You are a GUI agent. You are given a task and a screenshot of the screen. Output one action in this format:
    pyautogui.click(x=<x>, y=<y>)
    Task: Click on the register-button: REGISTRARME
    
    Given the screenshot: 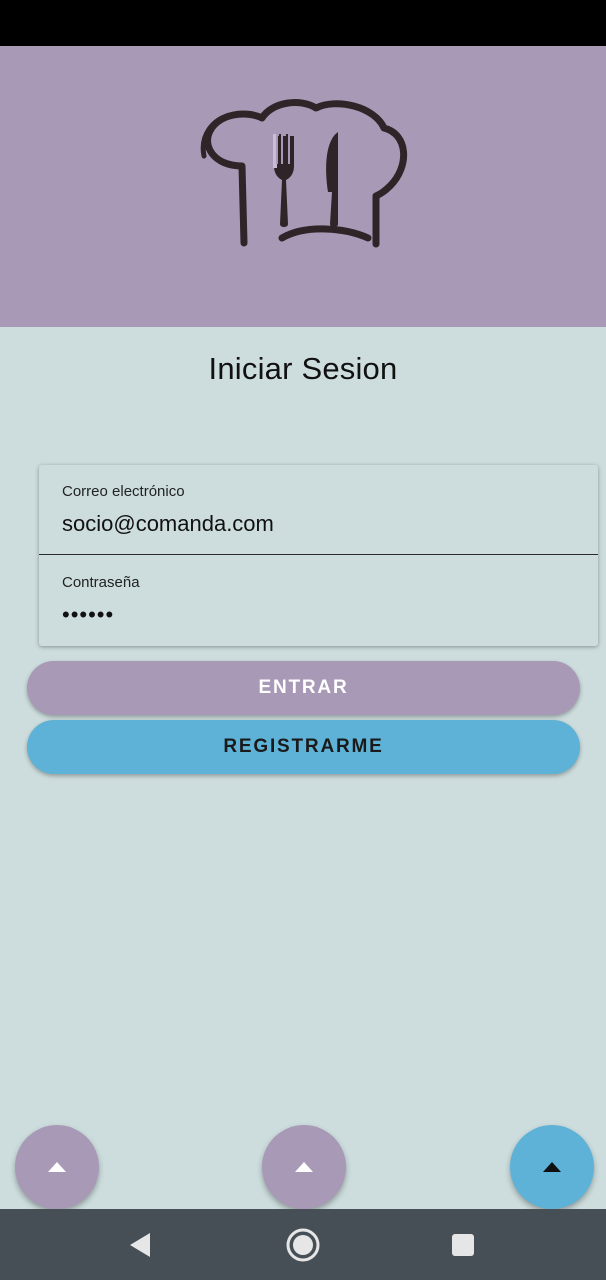 What is the action you would take?
    pyautogui.click(x=303, y=747)
    